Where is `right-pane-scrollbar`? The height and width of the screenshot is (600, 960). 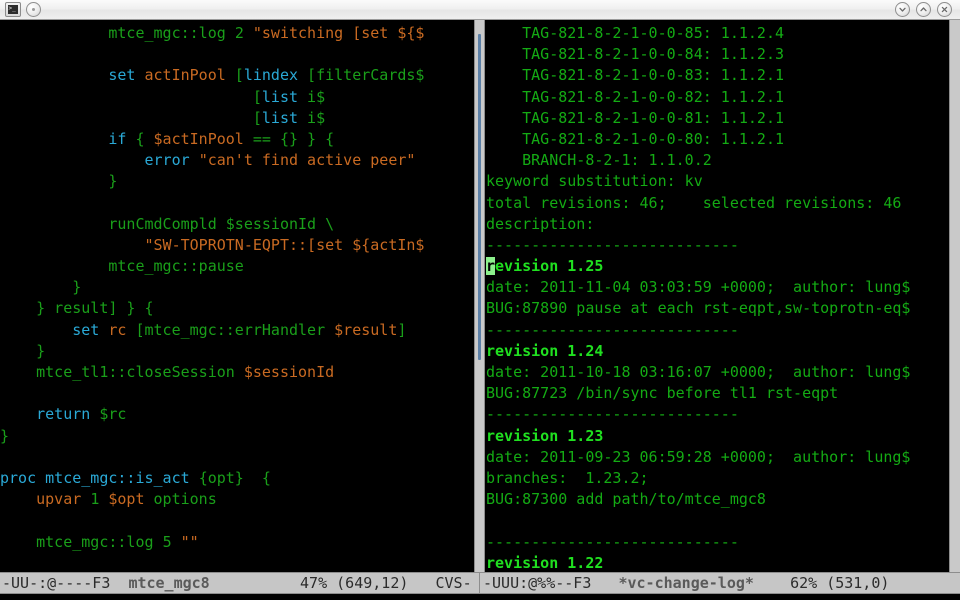 right-pane-scrollbar is located at coordinates (479, 296).